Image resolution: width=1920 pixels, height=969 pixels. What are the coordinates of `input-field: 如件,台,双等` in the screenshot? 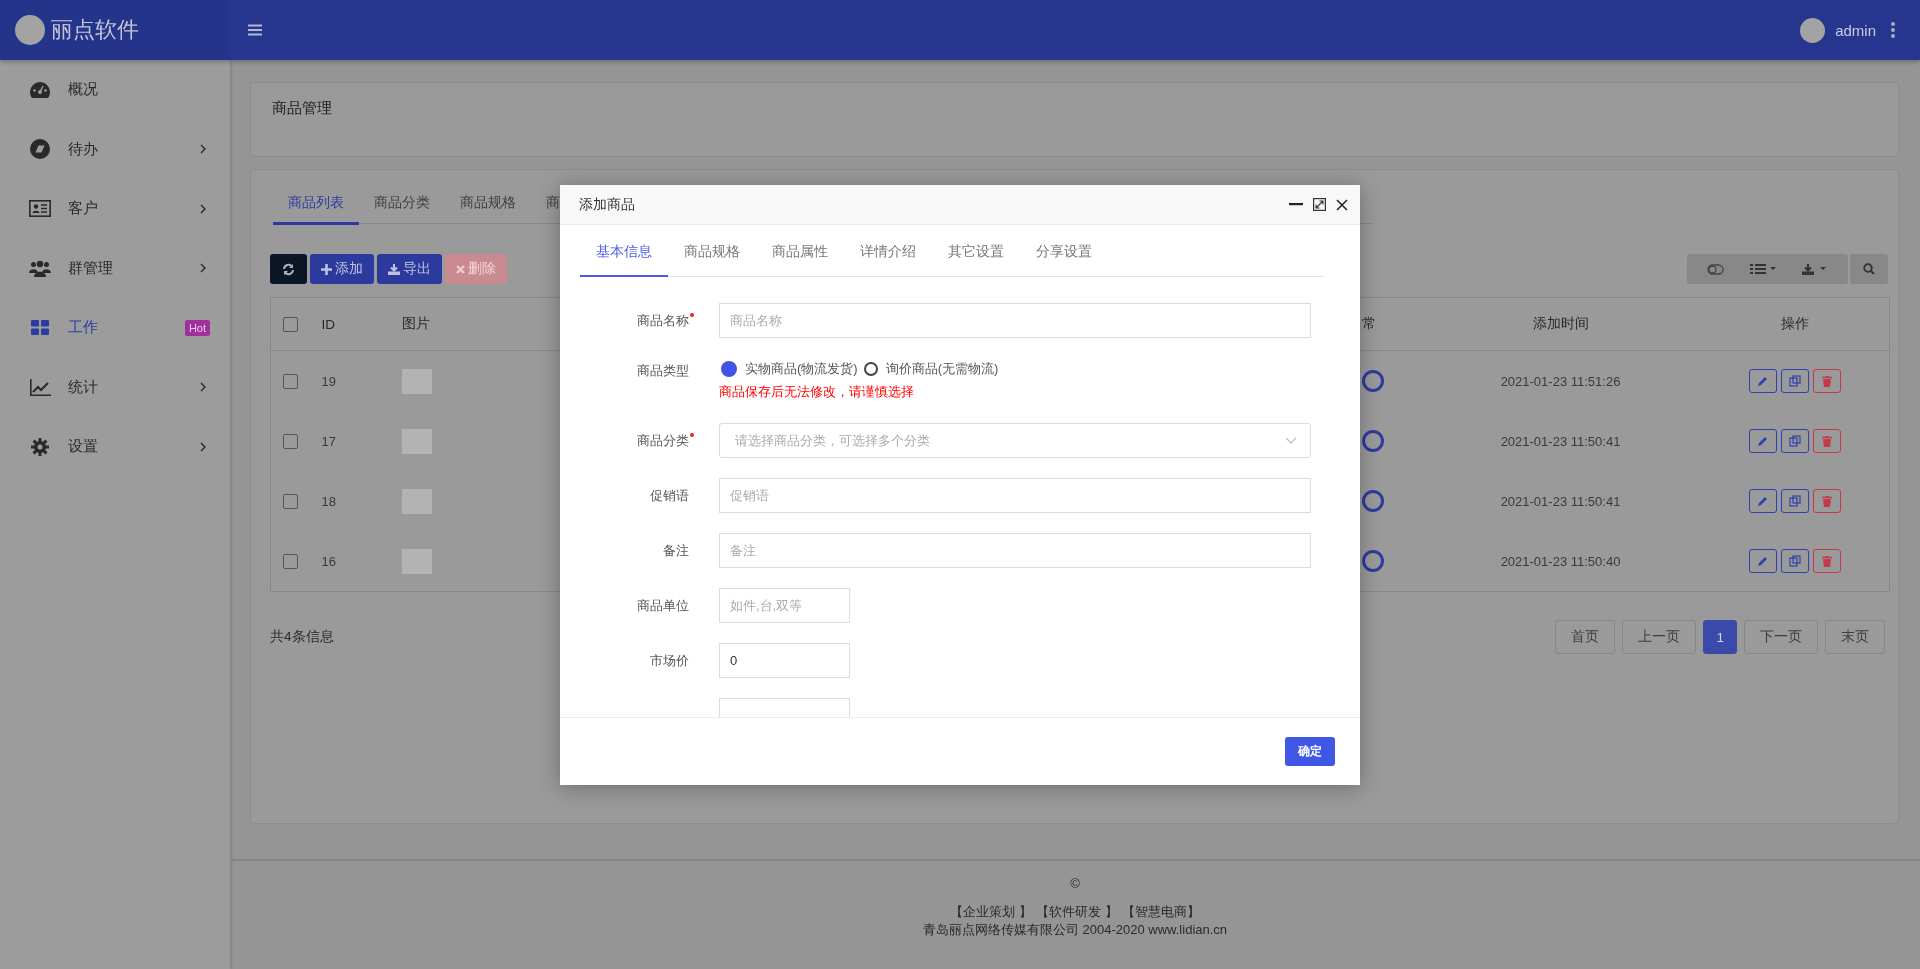 It's located at (784, 605).